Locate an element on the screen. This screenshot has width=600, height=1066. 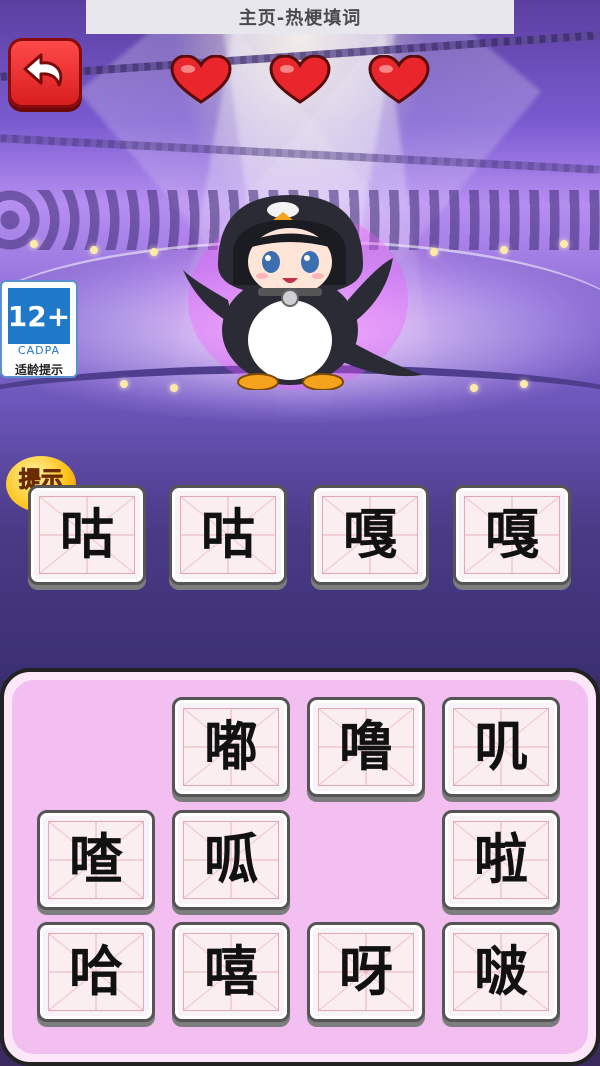
choice-tile: 叽 is located at coordinates (501, 747).